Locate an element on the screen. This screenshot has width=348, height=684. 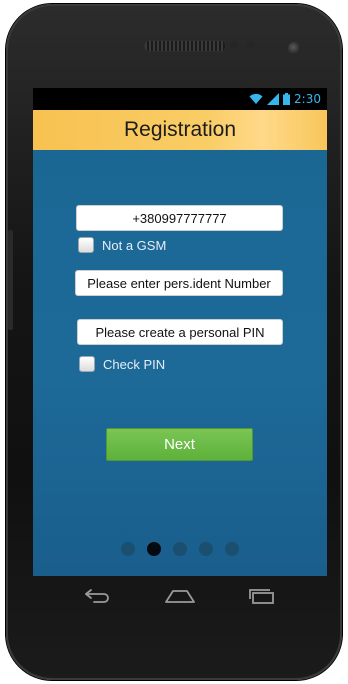
personal-ident-field: Please enter pers.ident Number is located at coordinates (179, 283).